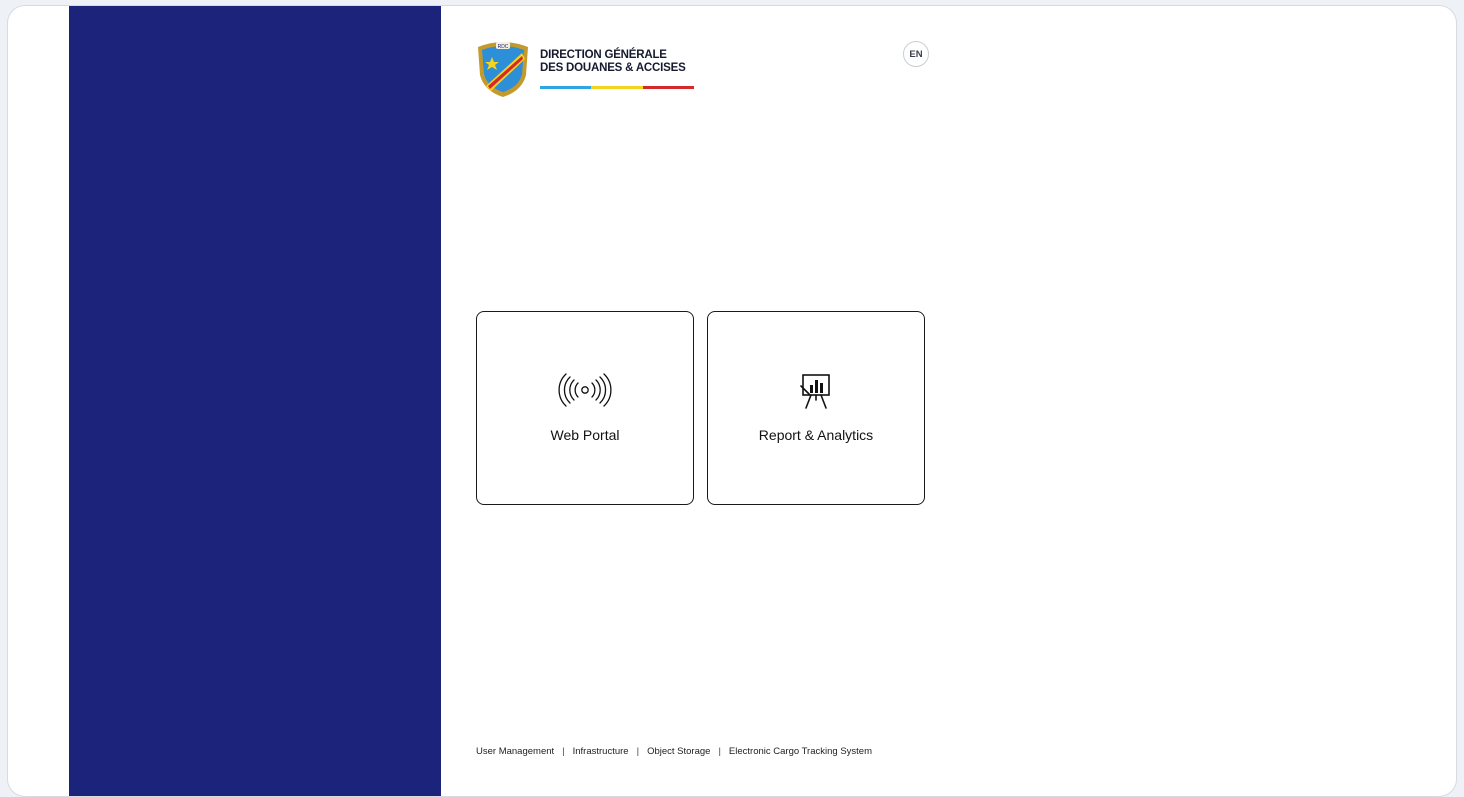 The image size is (1464, 797). I want to click on language-toggle-button: EN, so click(916, 54).